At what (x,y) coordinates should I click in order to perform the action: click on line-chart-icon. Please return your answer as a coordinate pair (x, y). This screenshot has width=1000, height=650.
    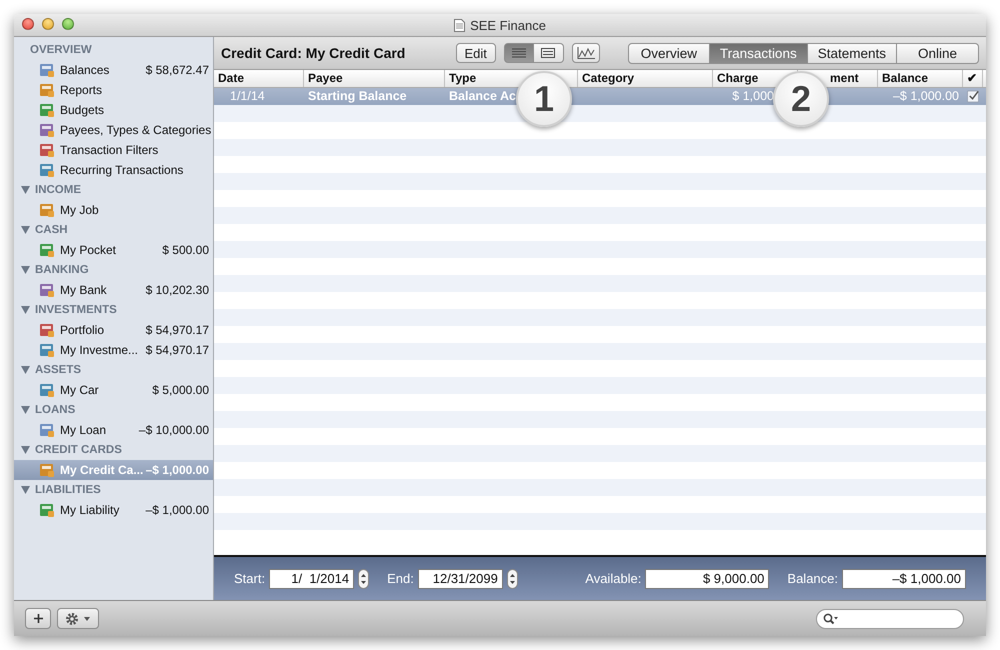
    Looking at the image, I should click on (585, 53).